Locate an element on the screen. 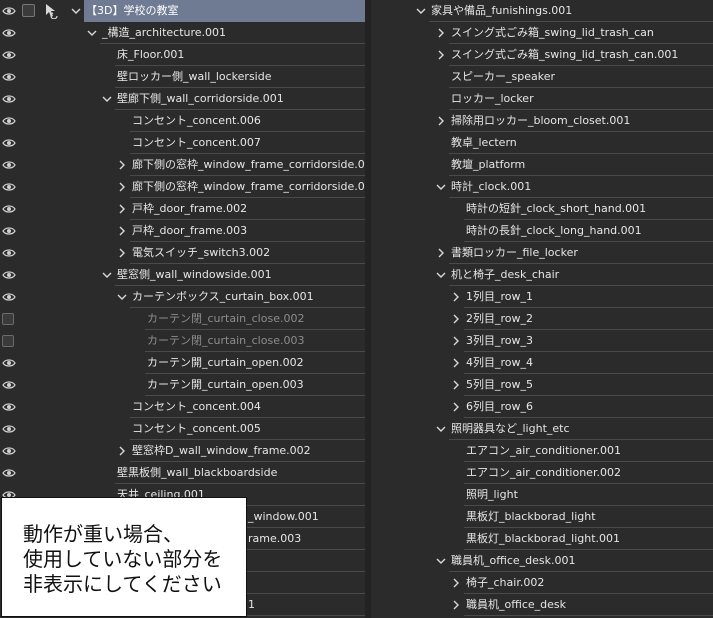 Image resolution: width=713 pixels, height=618 pixels. layer-row: 6列目_row_6 is located at coordinates (542, 407).